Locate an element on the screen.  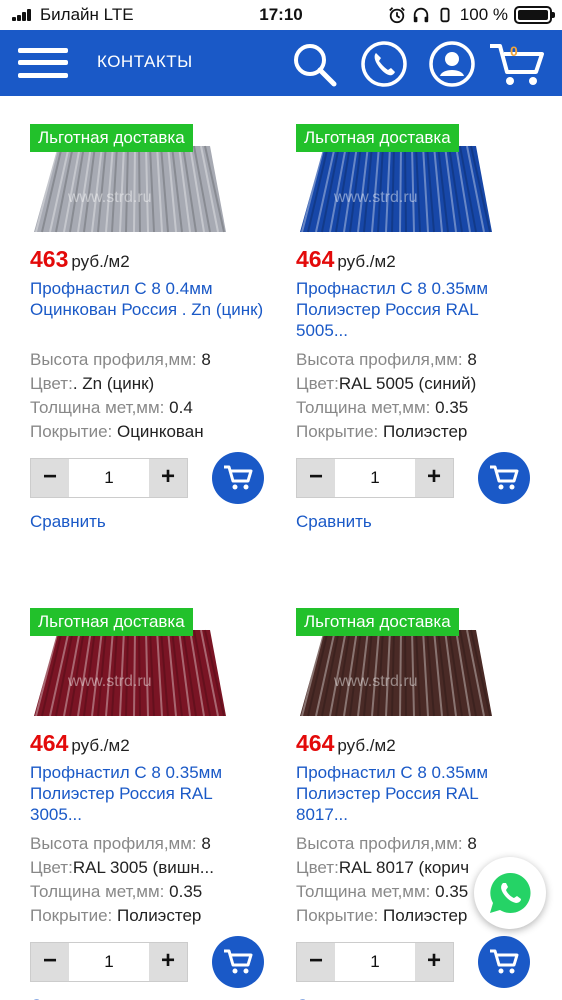
spec-value: 0.35 is located at coordinates (452, 407).